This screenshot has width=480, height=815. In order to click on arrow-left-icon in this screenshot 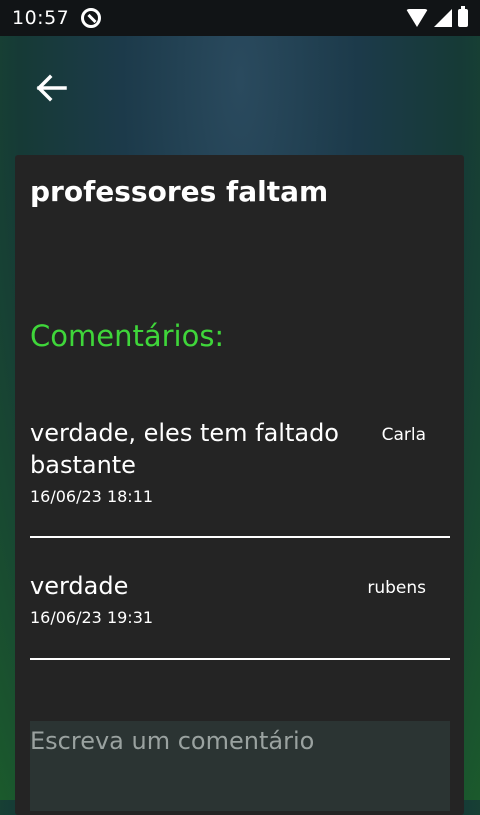, I will do `click(51, 88)`.